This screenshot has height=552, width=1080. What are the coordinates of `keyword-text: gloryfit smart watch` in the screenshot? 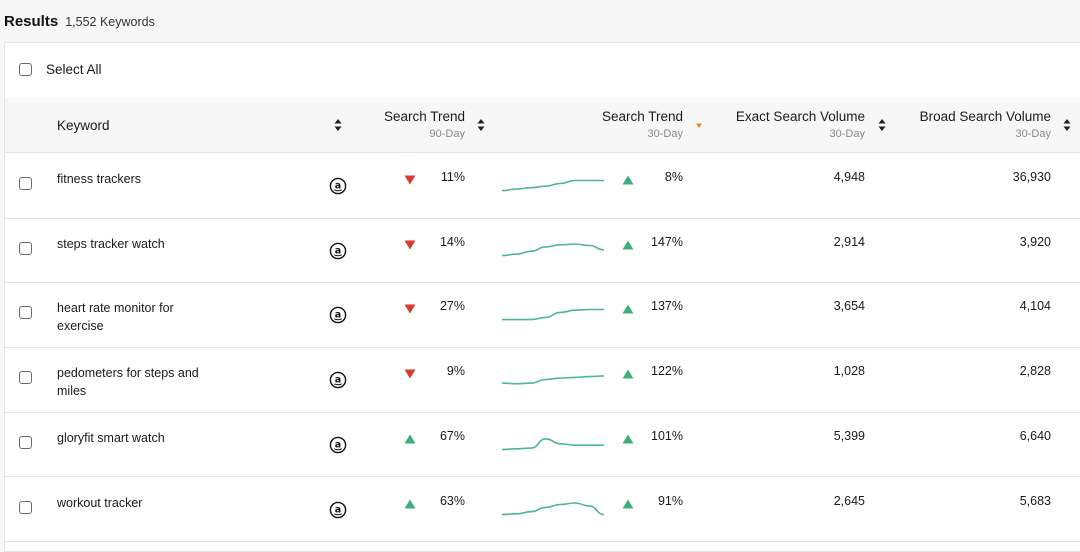 It's located at (132, 438).